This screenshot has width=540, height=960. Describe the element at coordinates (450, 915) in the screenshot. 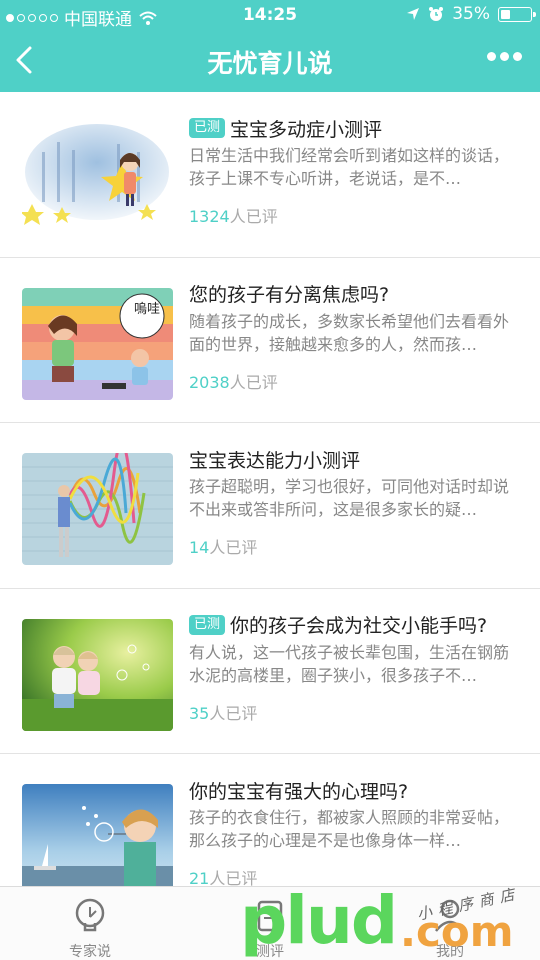

I see `person-icon` at that location.